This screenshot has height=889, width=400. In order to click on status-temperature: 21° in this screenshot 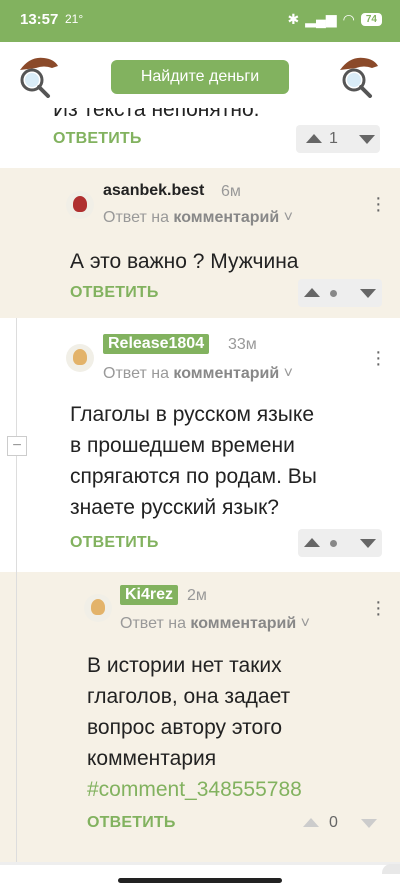, I will do `click(74, 19)`.